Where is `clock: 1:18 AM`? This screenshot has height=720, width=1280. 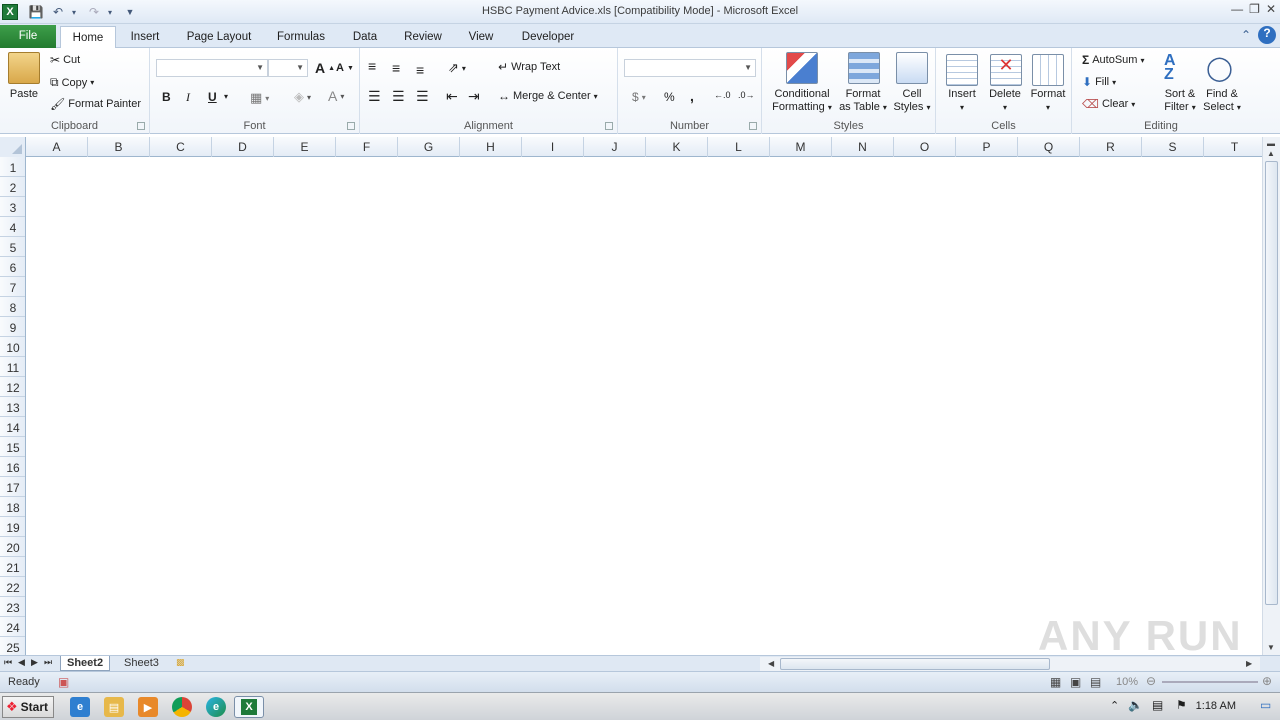 clock: 1:18 AM is located at coordinates (1216, 706).